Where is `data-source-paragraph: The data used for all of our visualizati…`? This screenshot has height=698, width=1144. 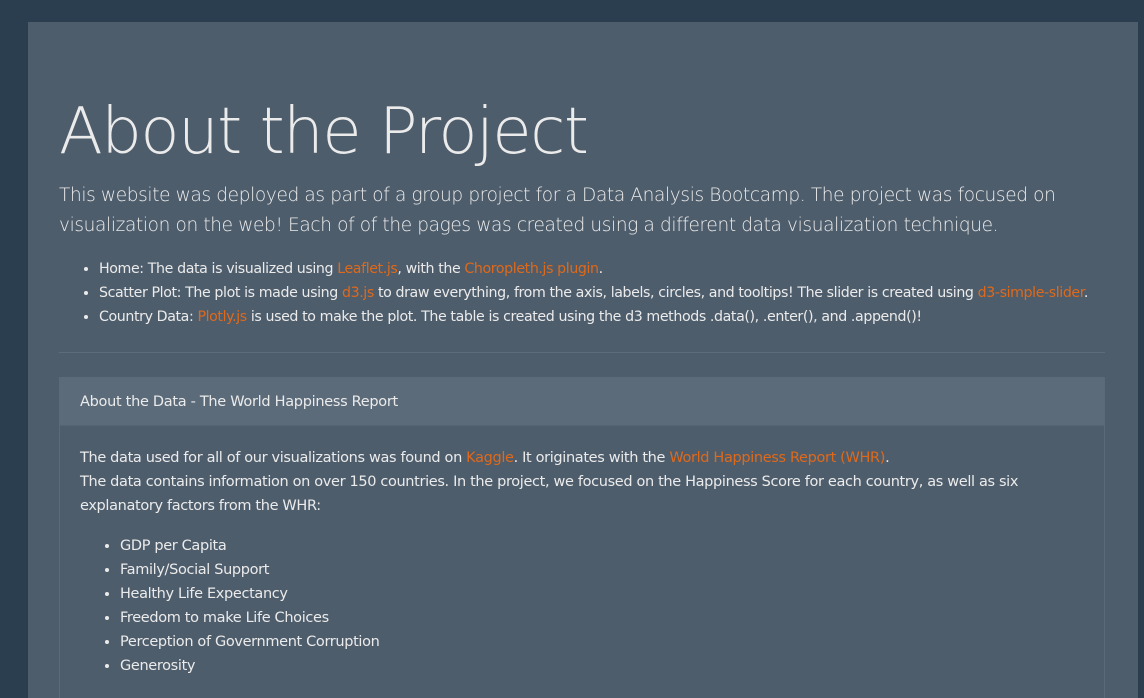
data-source-paragraph: The data used for all of our visualizati… is located at coordinates (582, 458).